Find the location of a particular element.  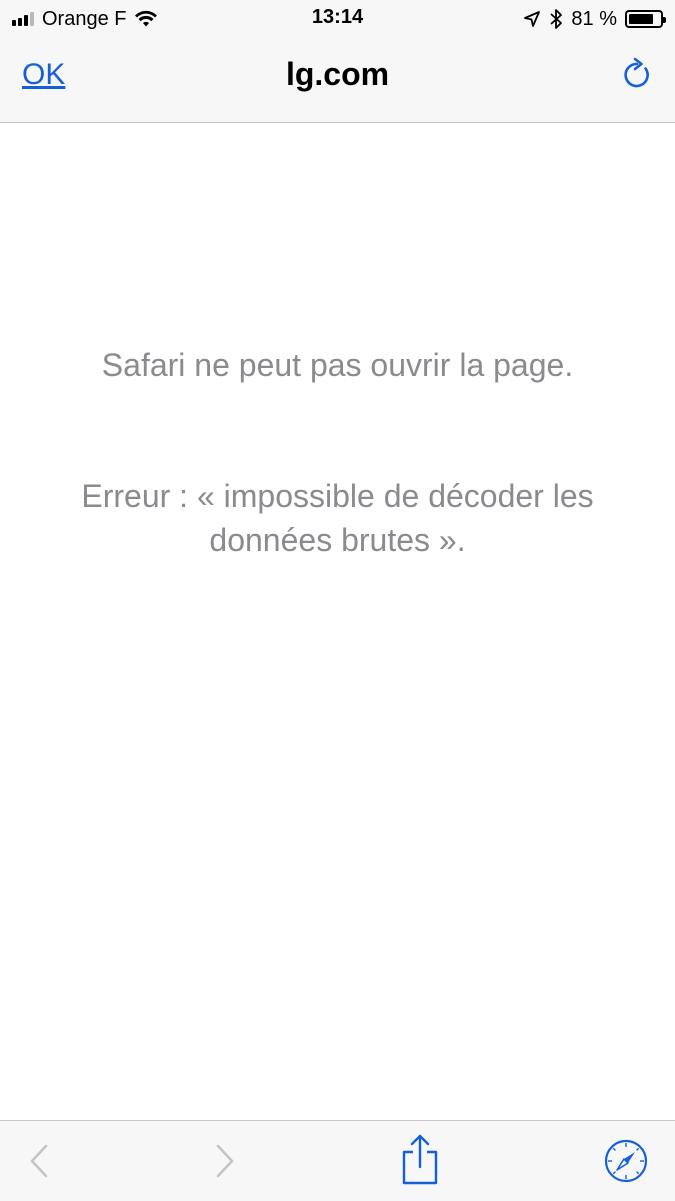

battery-level-fill is located at coordinates (641, 19).